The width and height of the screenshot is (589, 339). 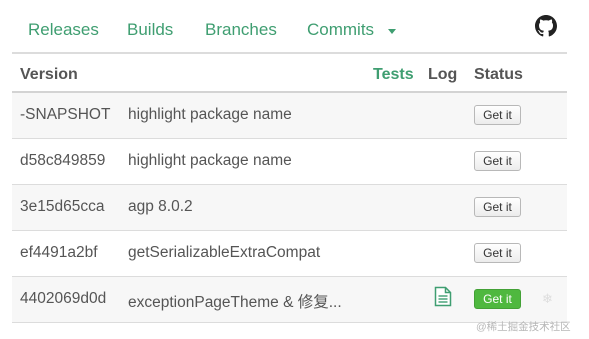 What do you see at coordinates (547, 298) in the screenshot?
I see `snowflake-icon: ❄` at bounding box center [547, 298].